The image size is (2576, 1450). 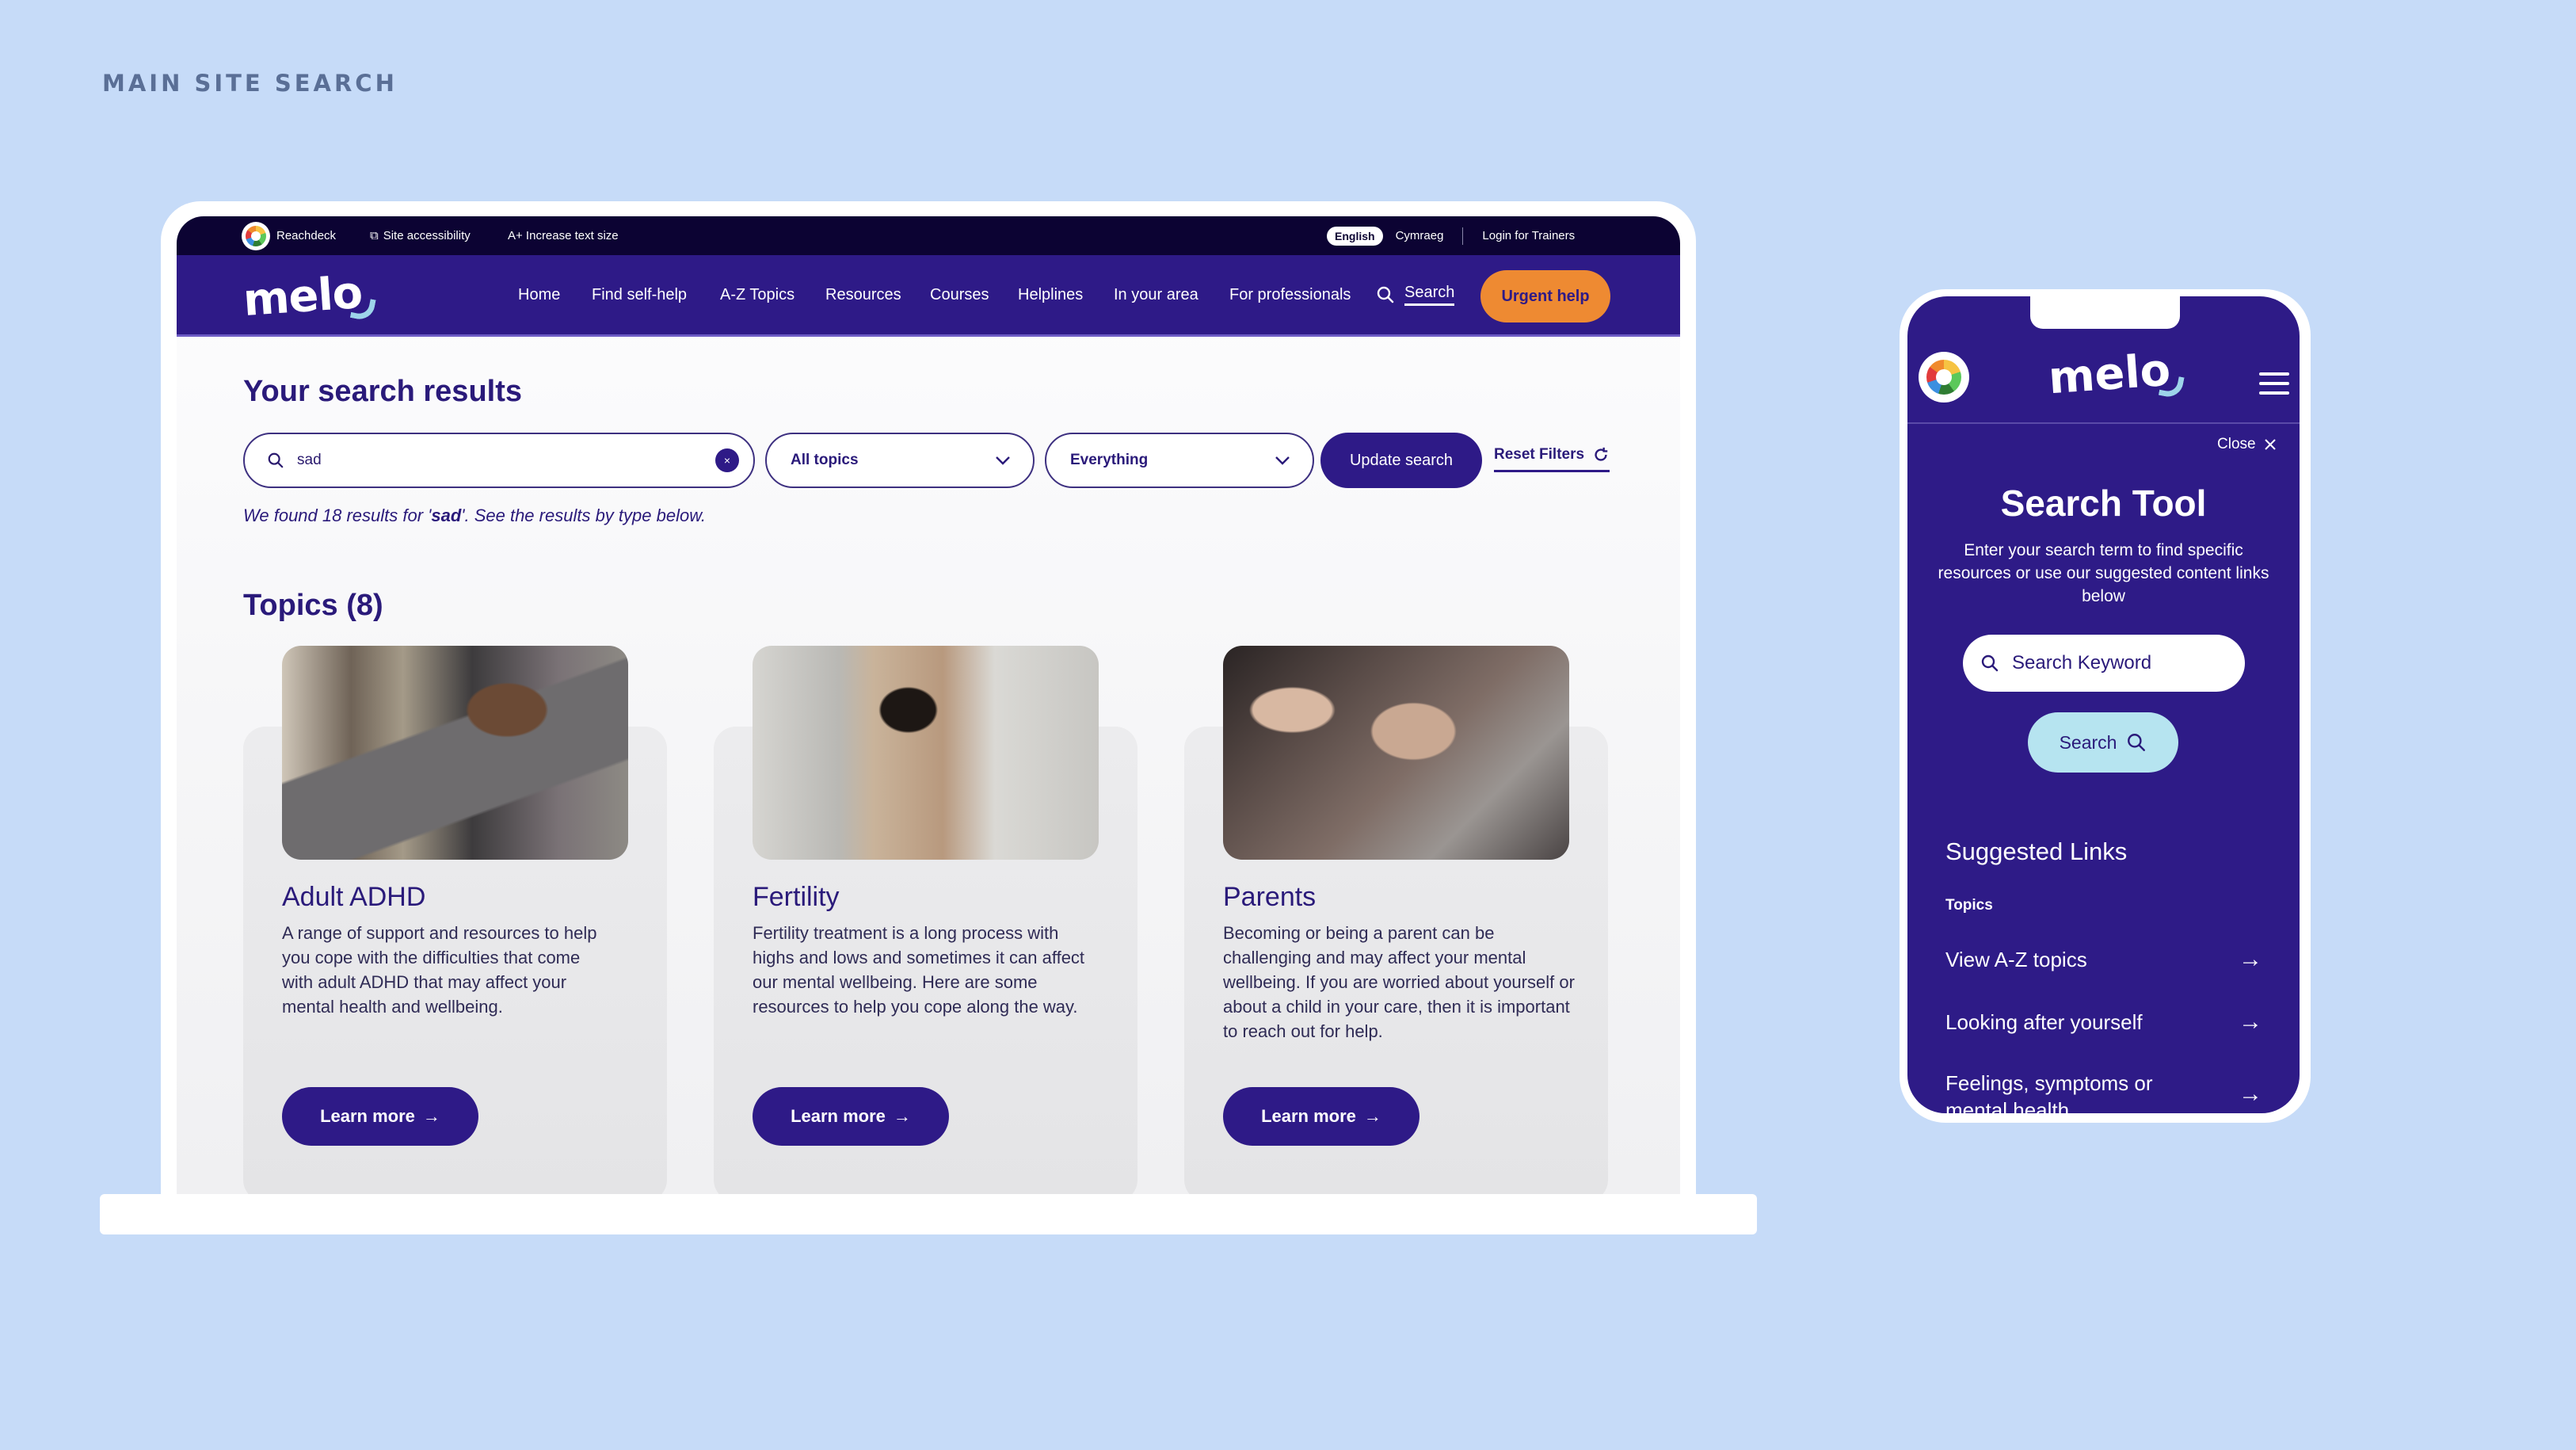 What do you see at coordinates (926, 753) in the screenshot?
I see `topic-image-fertility` at bounding box center [926, 753].